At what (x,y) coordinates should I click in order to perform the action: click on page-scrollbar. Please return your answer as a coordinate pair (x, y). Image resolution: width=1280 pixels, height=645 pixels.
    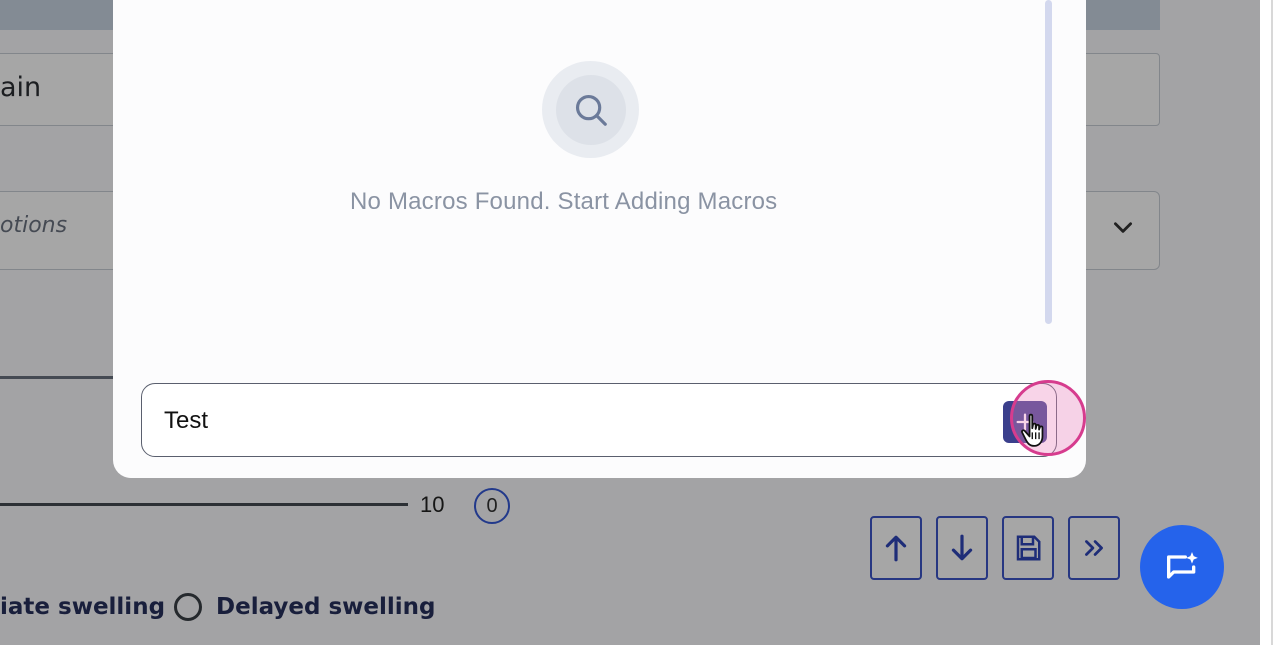
    Looking at the image, I should click on (1272, 322).